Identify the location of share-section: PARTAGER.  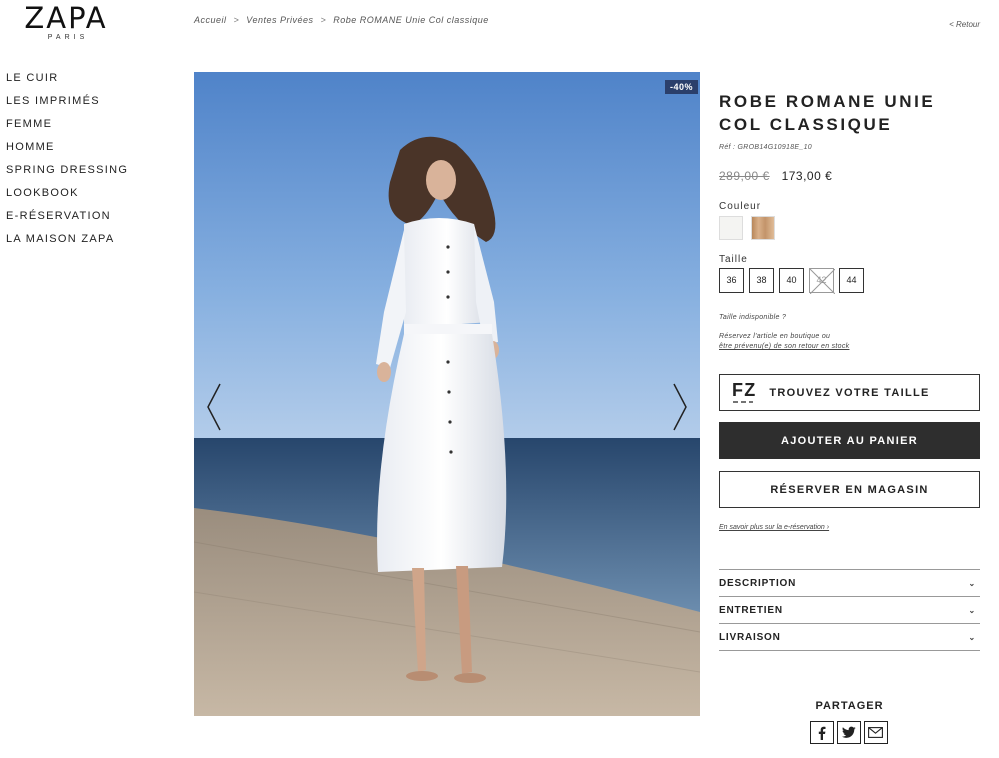
(849, 722).